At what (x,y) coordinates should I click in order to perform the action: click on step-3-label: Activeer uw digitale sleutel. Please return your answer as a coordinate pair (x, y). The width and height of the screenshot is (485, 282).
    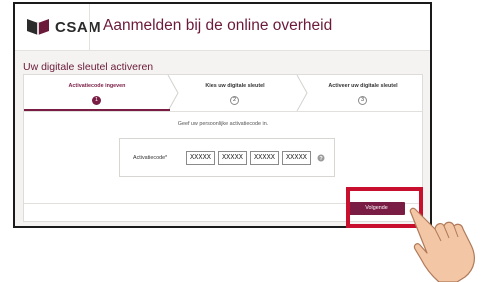
    Looking at the image, I should click on (363, 86).